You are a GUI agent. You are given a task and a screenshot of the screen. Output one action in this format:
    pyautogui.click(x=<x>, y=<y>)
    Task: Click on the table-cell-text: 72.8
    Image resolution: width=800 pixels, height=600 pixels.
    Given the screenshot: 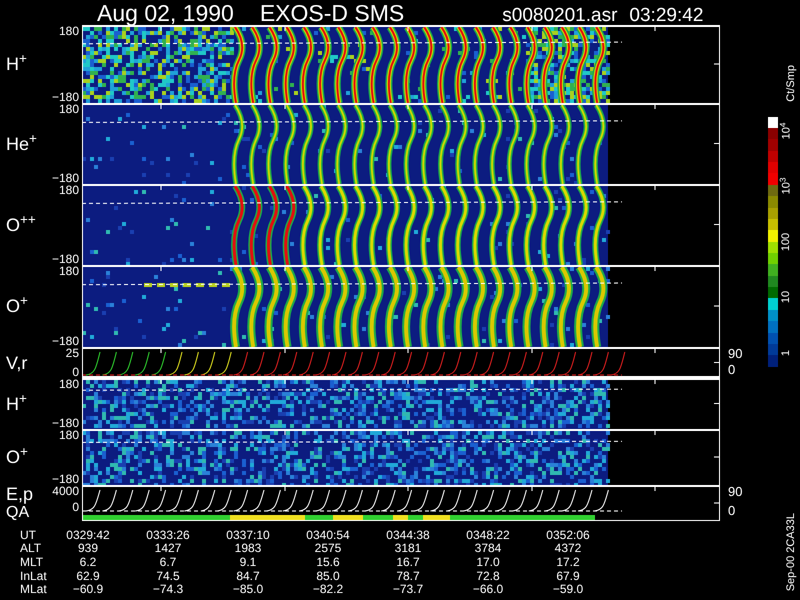 What is the action you would take?
    pyautogui.click(x=488, y=576)
    